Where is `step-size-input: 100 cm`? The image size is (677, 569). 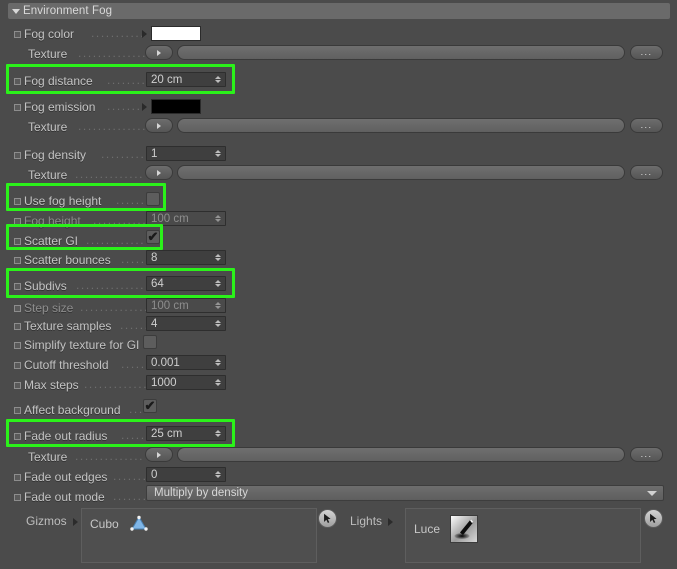
step-size-input: 100 cm is located at coordinates (186, 305).